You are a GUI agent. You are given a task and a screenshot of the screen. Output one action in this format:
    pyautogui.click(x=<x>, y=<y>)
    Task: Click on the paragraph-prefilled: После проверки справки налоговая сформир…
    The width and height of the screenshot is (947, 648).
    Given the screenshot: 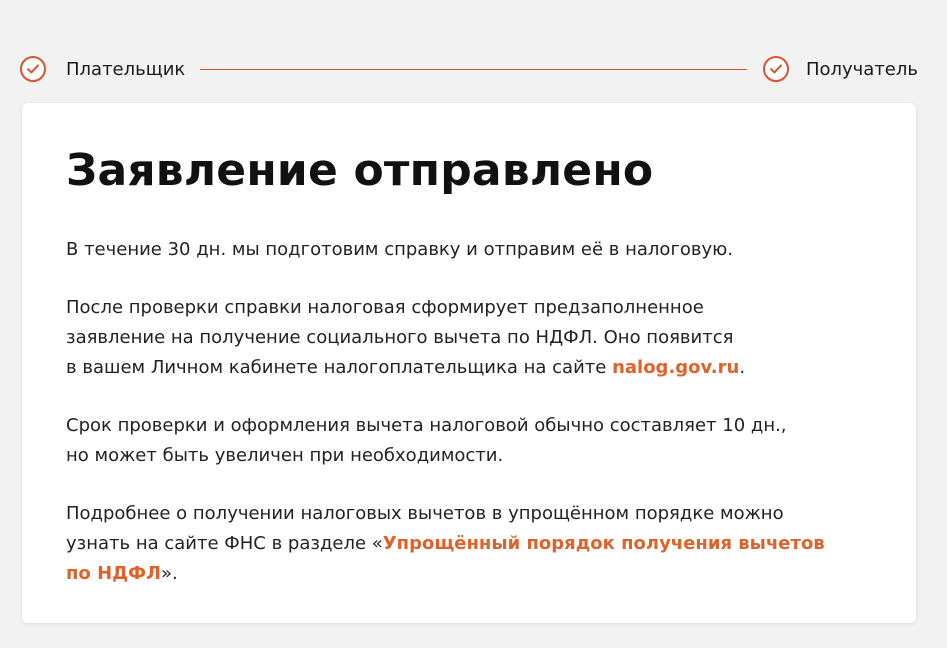 What is the action you would take?
    pyautogui.click(x=471, y=338)
    